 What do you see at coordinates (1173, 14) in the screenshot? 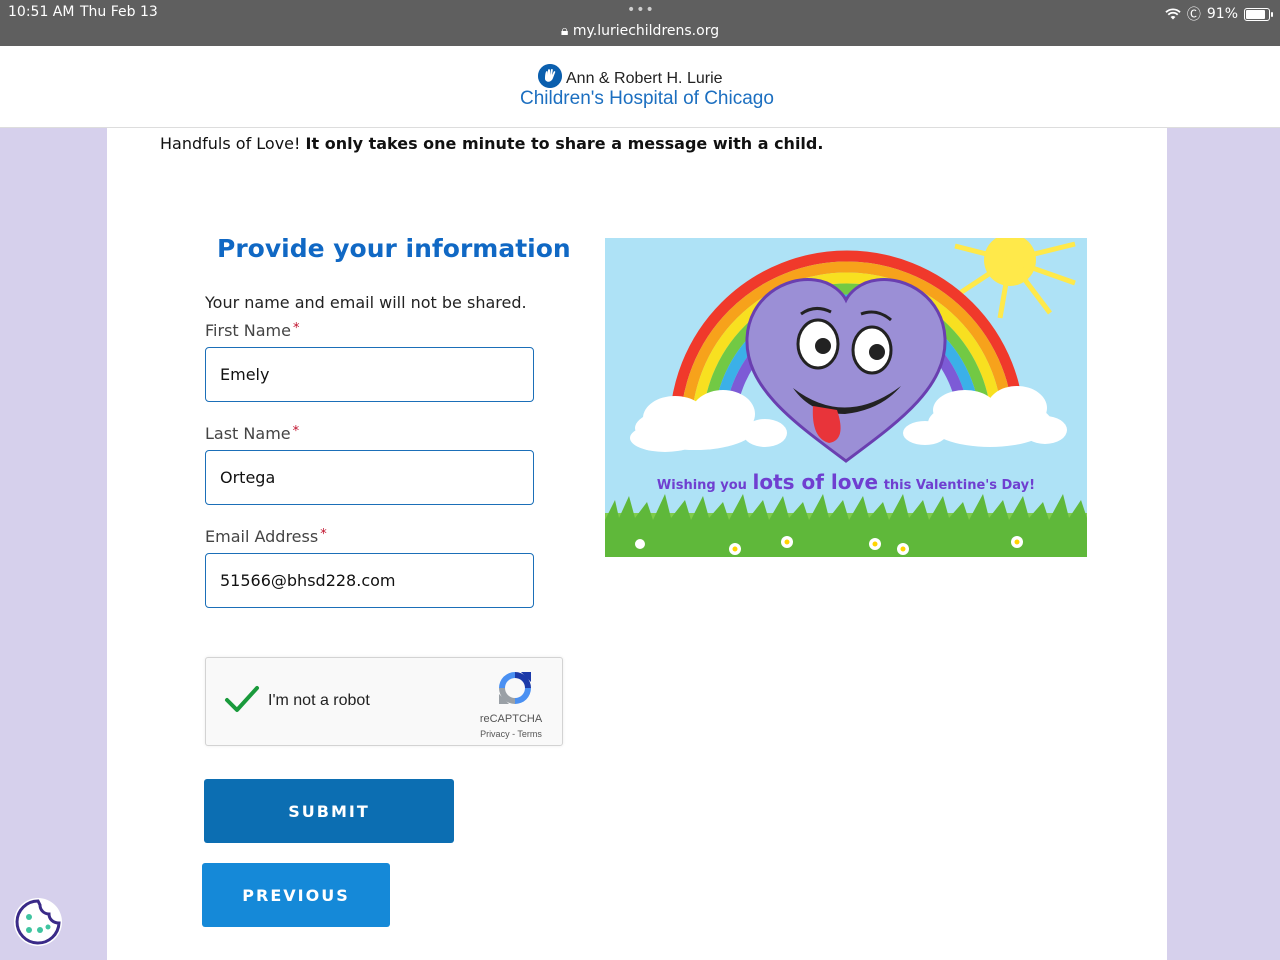
I see `wifi-icon` at bounding box center [1173, 14].